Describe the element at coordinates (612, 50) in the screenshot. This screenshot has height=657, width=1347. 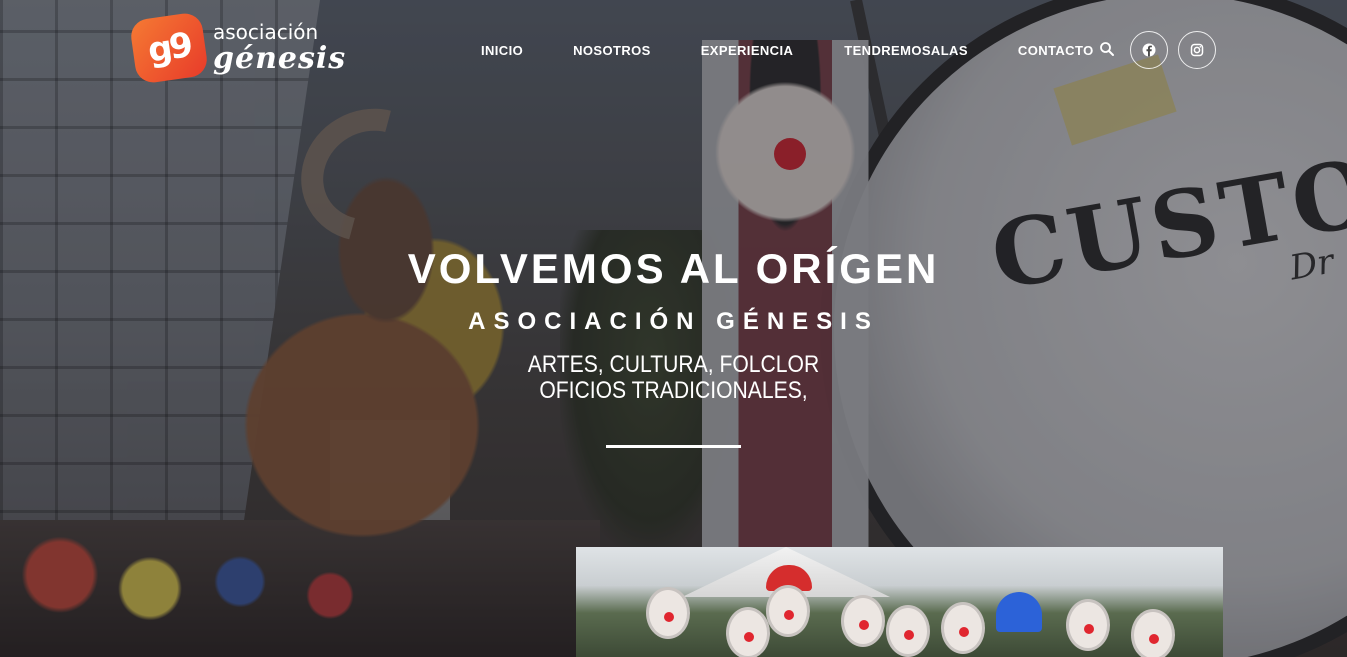
I see `nav-item-nosotros: NOSOTROS` at that location.